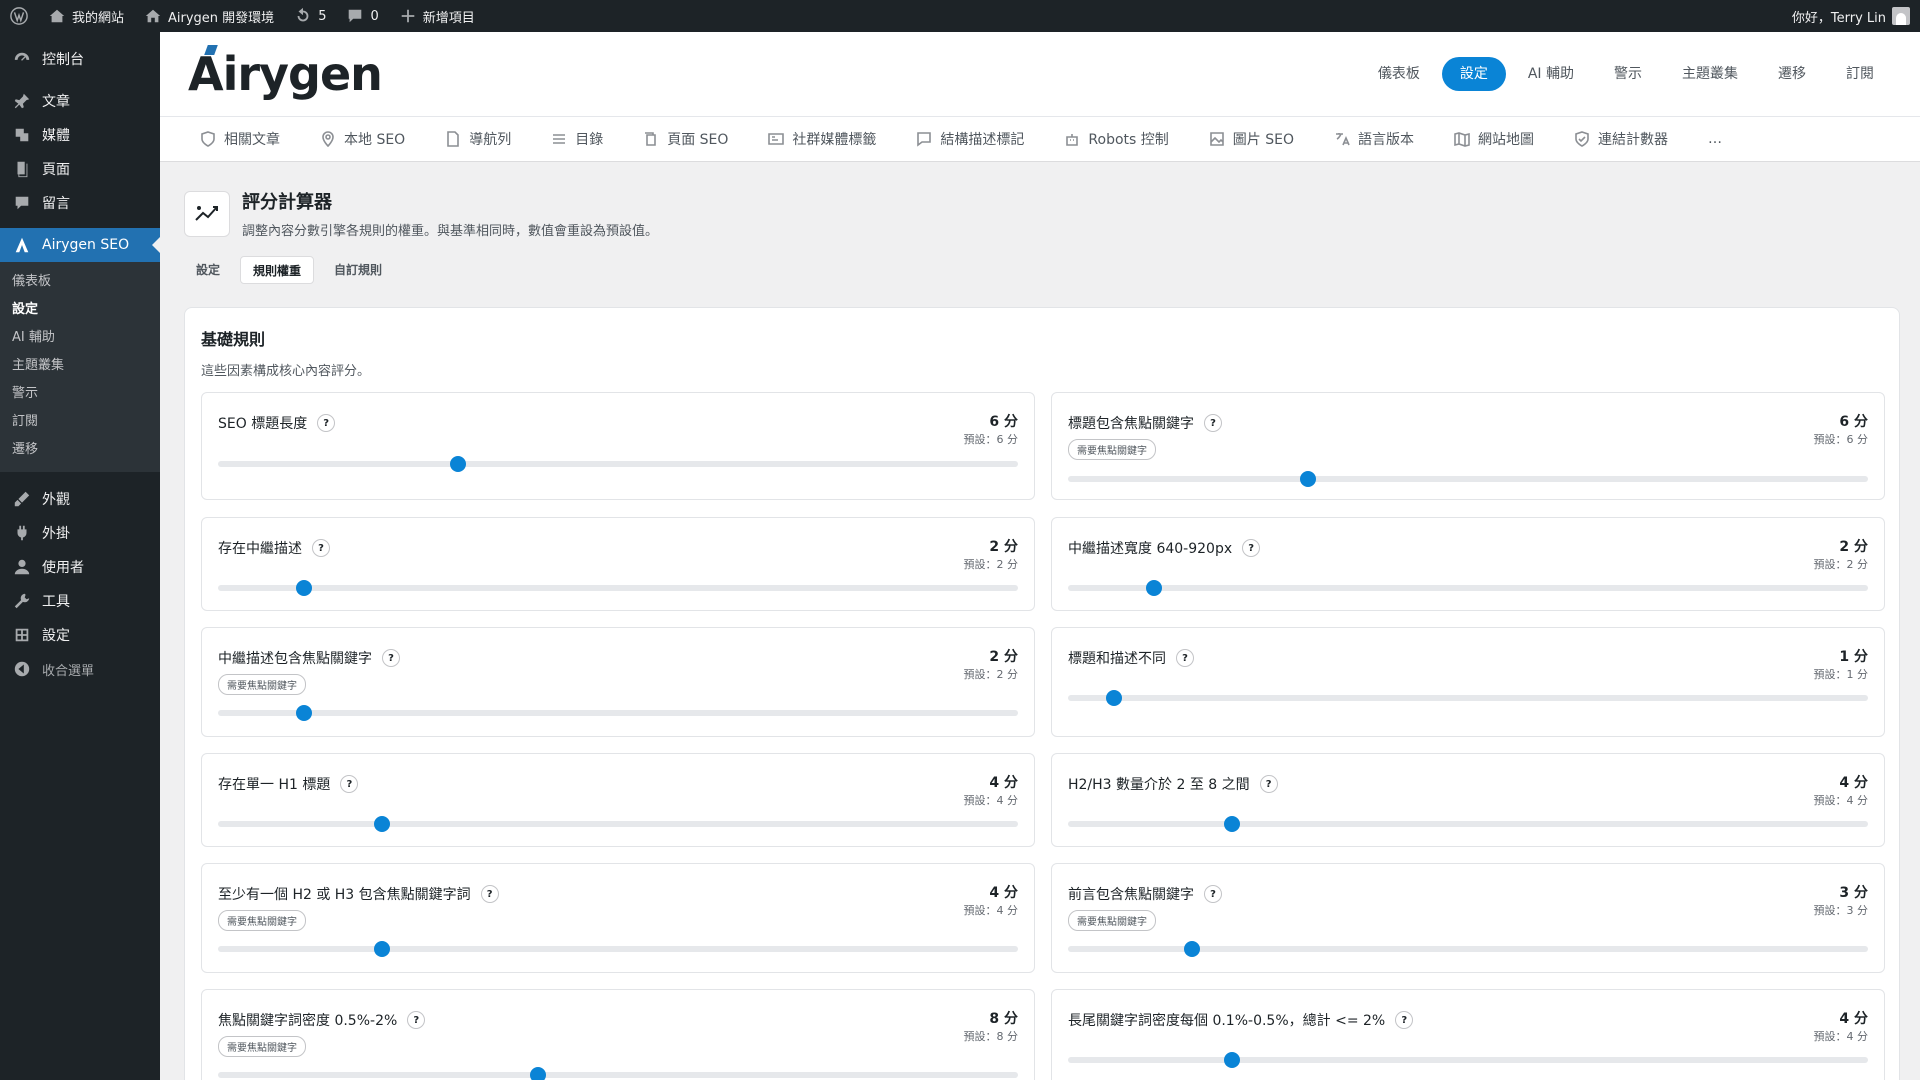 Image resolution: width=1920 pixels, height=1080 pixels. I want to click on subnav-toc: 目錄, so click(577, 139).